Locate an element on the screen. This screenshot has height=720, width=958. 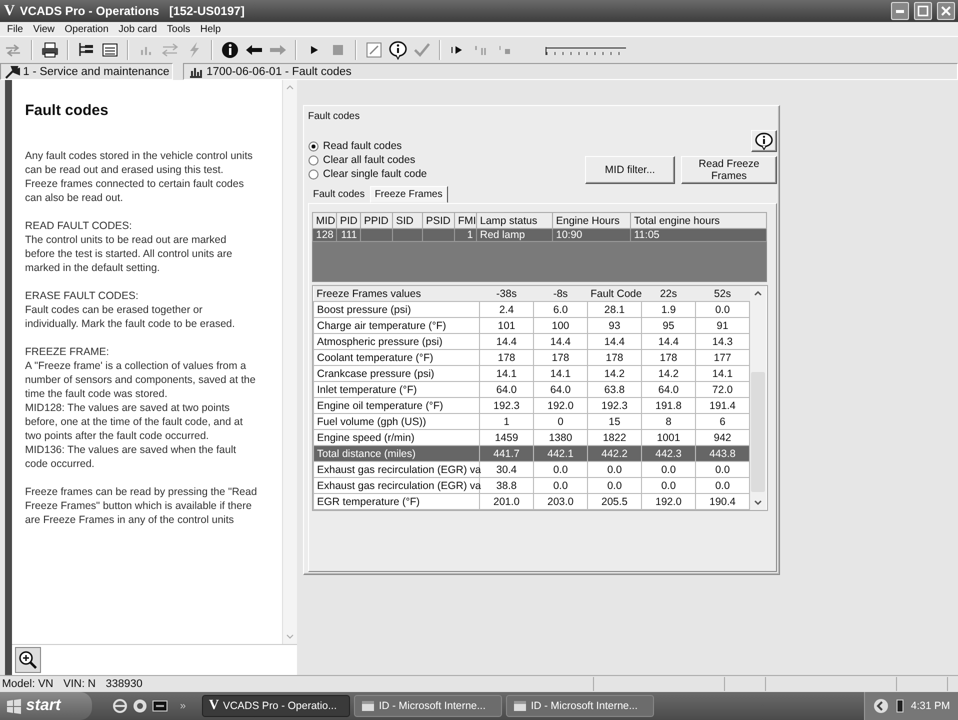
menu-item: Job card is located at coordinates (138, 29).